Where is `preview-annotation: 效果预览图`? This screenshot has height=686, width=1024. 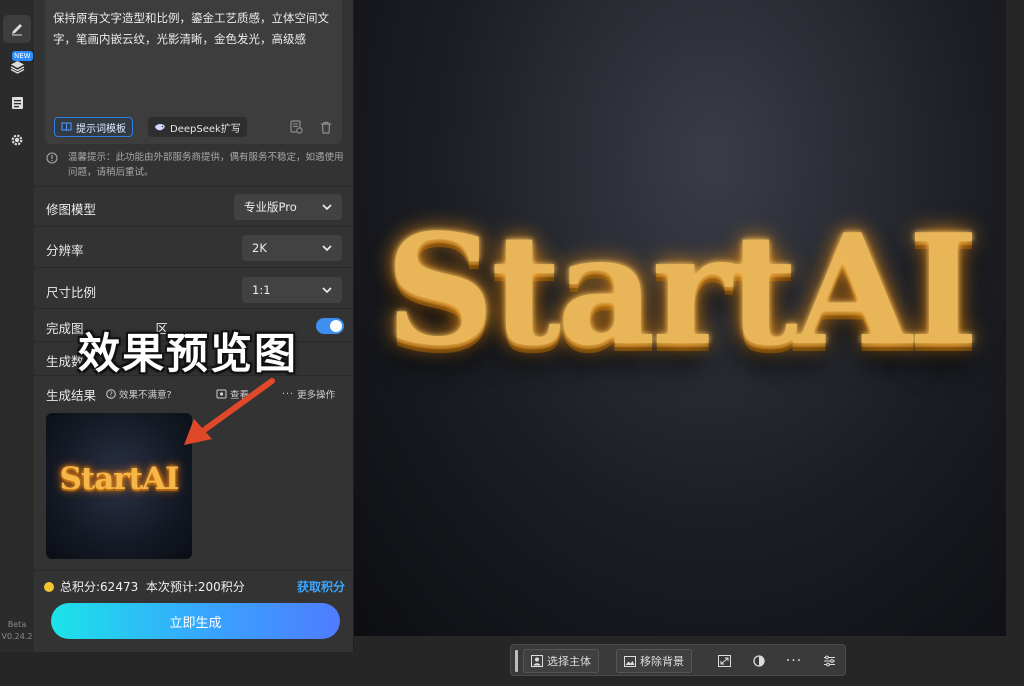
preview-annotation: 效果预览图 is located at coordinates (188, 353).